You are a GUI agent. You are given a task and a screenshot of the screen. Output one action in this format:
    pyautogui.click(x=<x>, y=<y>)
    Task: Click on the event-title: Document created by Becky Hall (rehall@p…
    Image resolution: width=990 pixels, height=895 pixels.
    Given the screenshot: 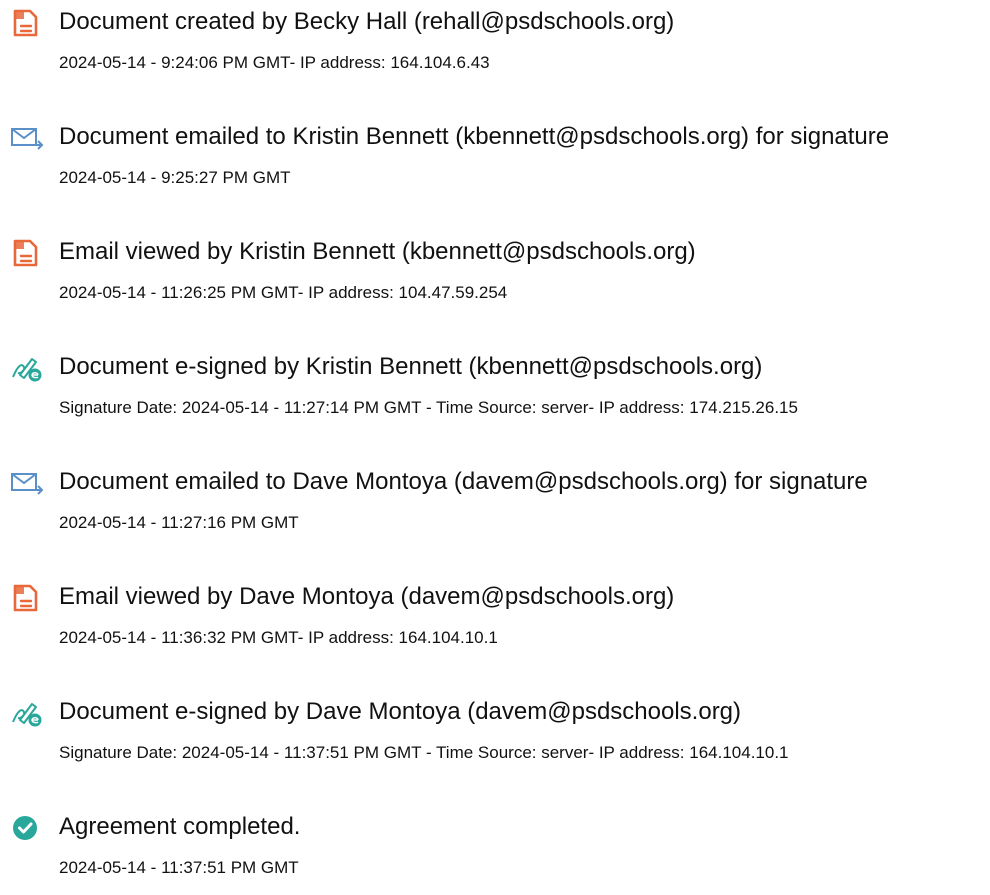 What is the action you would take?
    pyautogui.click(x=367, y=21)
    